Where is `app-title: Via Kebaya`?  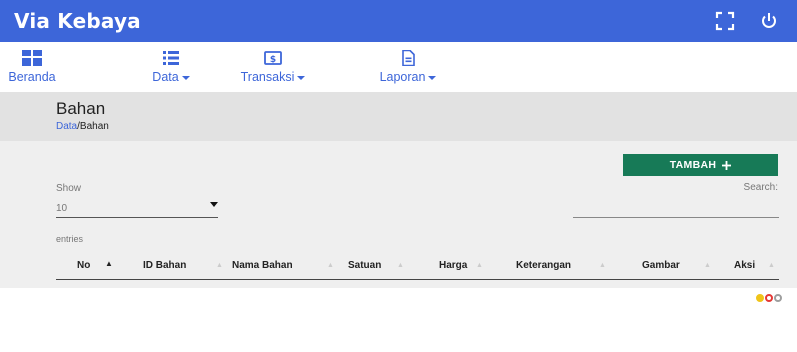
app-title: Via Kebaya is located at coordinates (77, 21).